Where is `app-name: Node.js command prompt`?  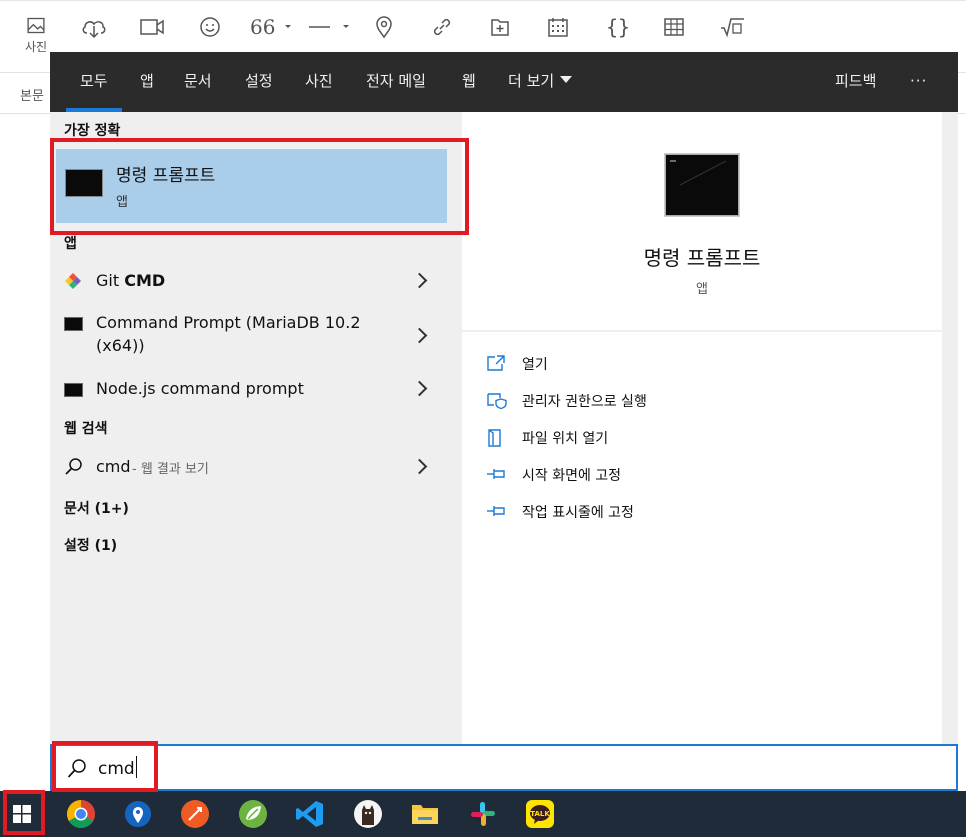
app-name: Node.js command prompt is located at coordinates (200, 388).